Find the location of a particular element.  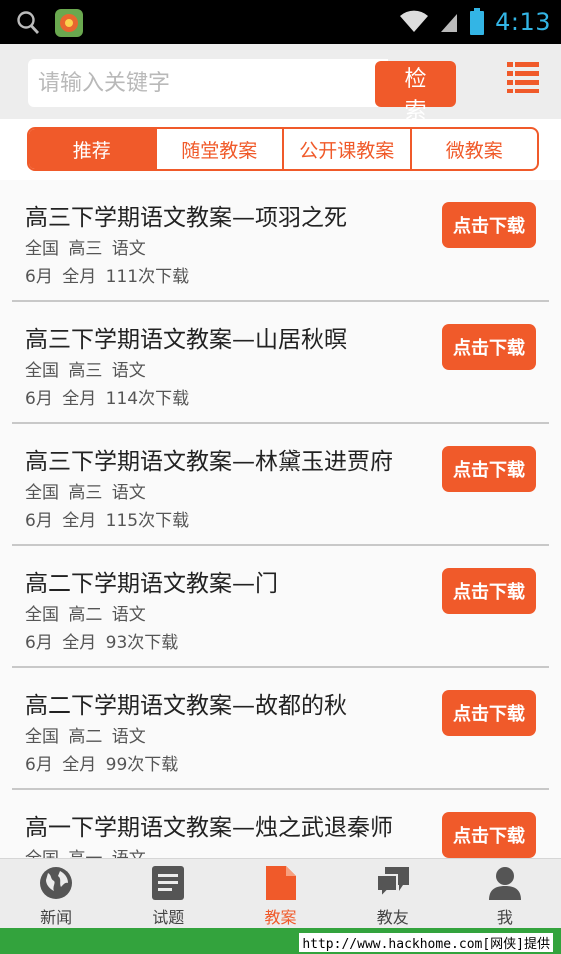

document-icon is located at coordinates (280, 883).